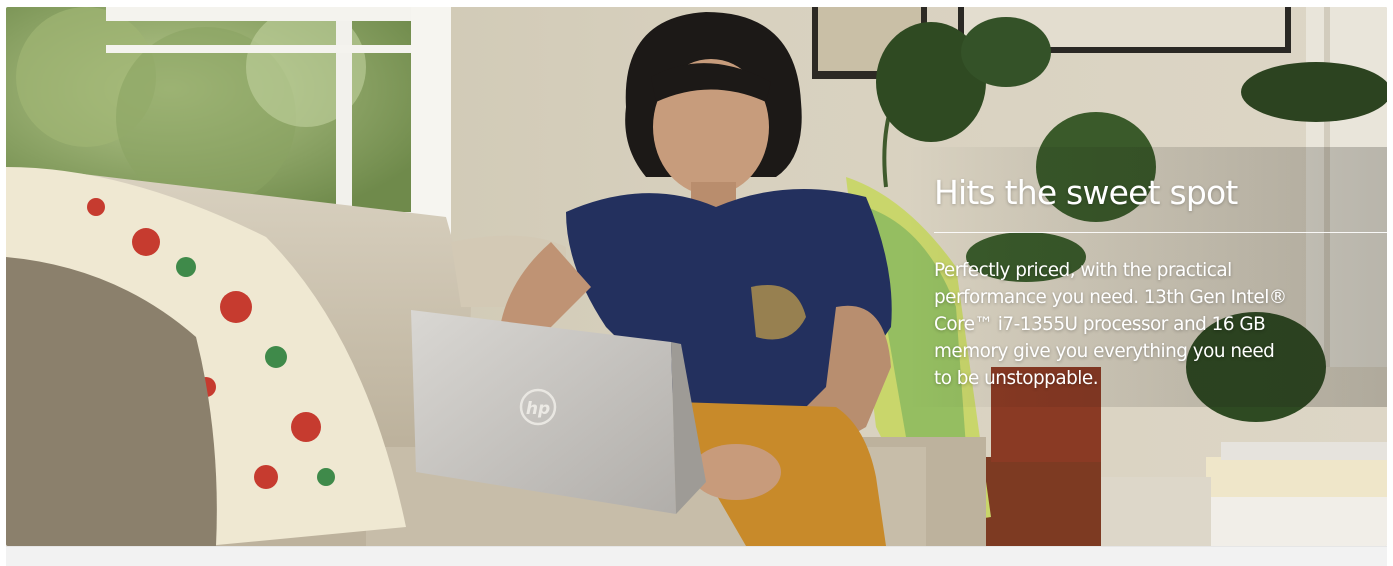  Describe the element at coordinates (696, 556) in the screenshot. I see `bottom-strip` at that location.